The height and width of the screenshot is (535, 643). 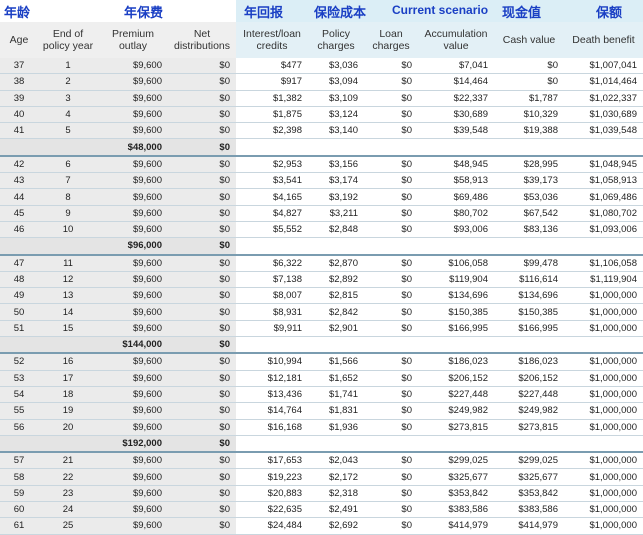 I want to click on cell-policy-year: 2, so click(x=68, y=82).